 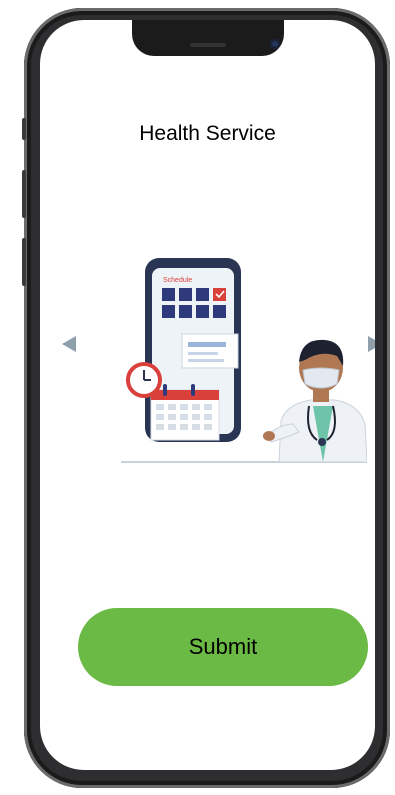 I want to click on speaker, so click(x=208, y=45).